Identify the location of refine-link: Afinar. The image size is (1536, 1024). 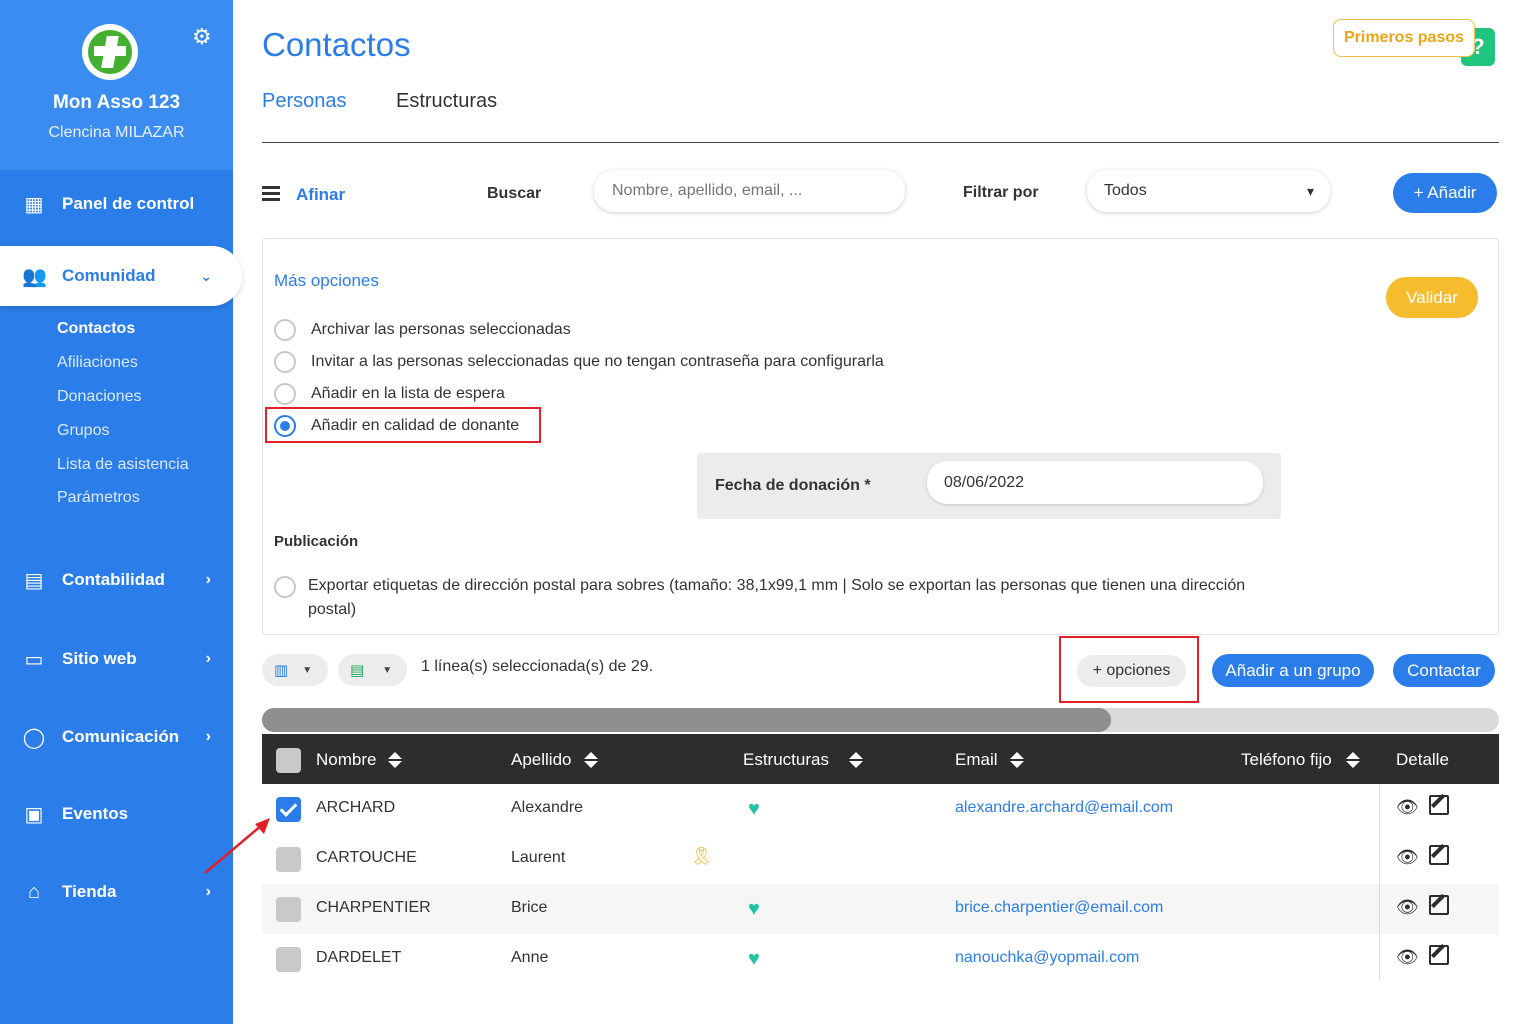
(320, 195).